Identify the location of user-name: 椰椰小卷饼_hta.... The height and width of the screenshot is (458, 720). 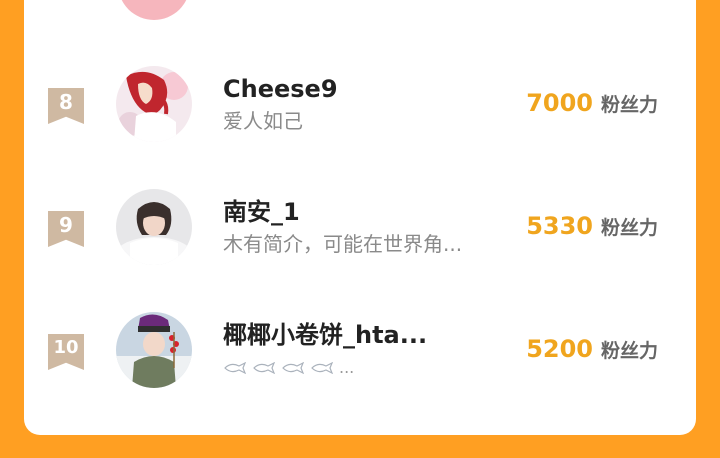
(325, 335).